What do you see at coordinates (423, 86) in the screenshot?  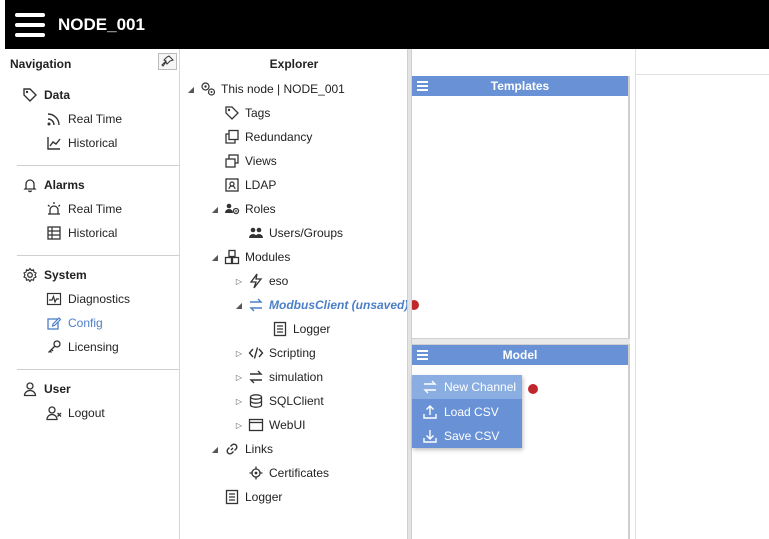 I see `templates-menu-icon` at bounding box center [423, 86].